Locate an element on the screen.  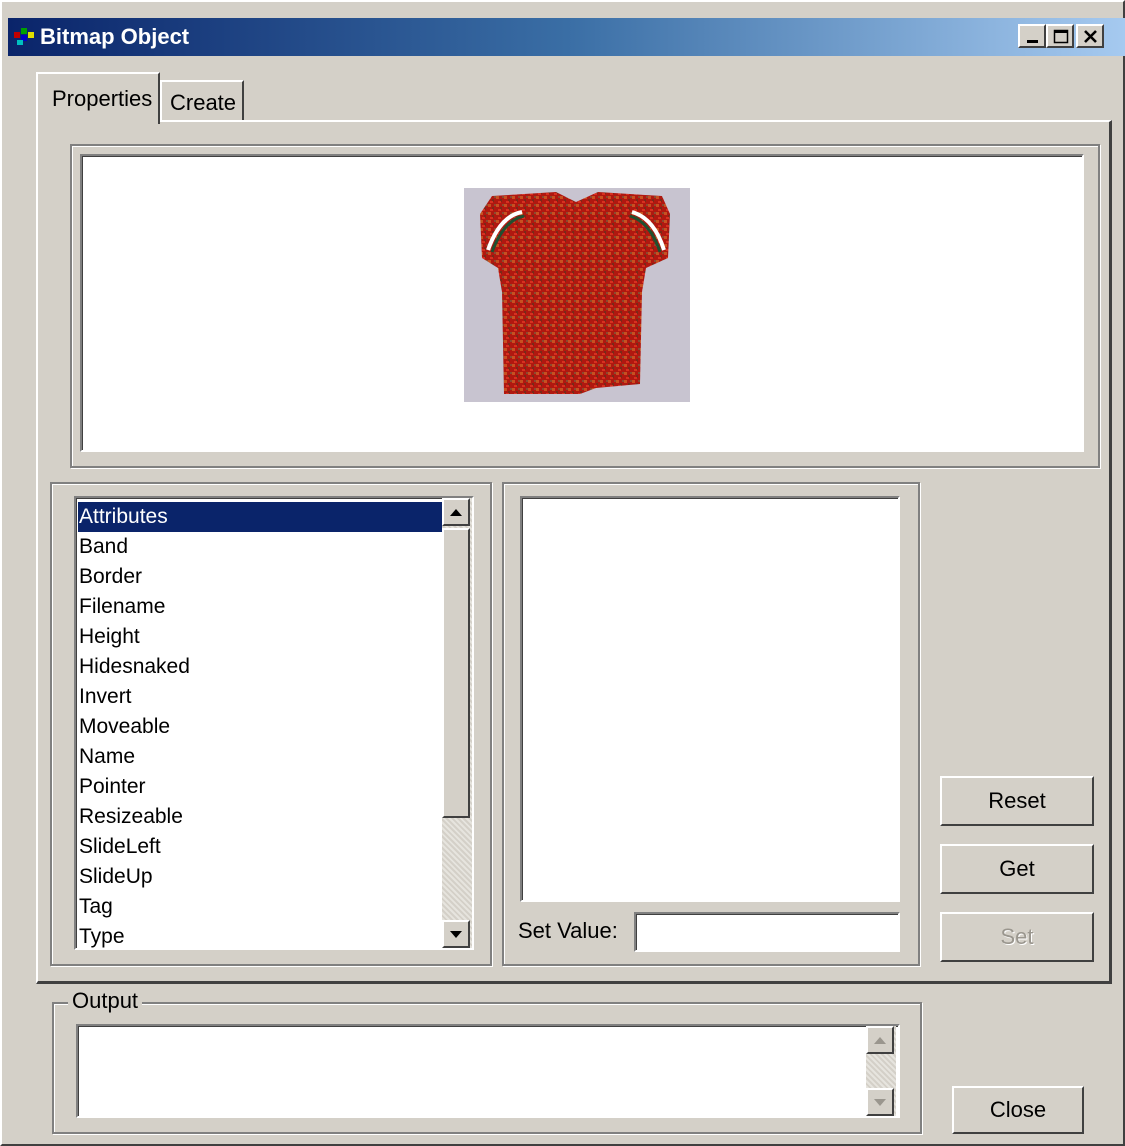
maximize-button is located at coordinates (1060, 36).